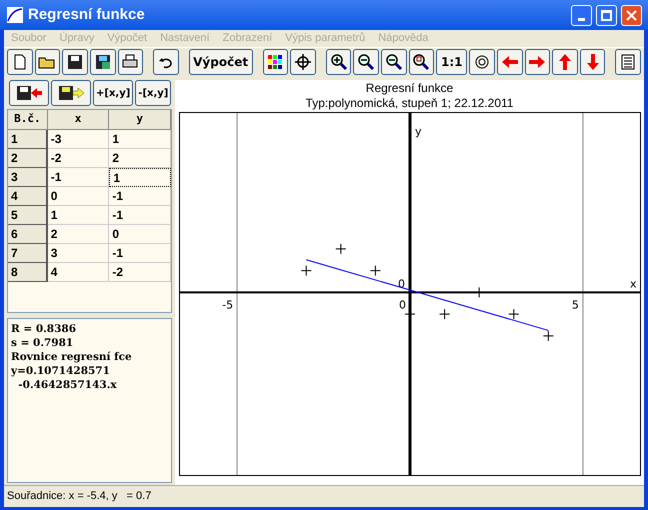 The height and width of the screenshot is (510, 648). Describe the element at coordinates (79, 139) in the screenshot. I see `table-cell: -3` at that location.